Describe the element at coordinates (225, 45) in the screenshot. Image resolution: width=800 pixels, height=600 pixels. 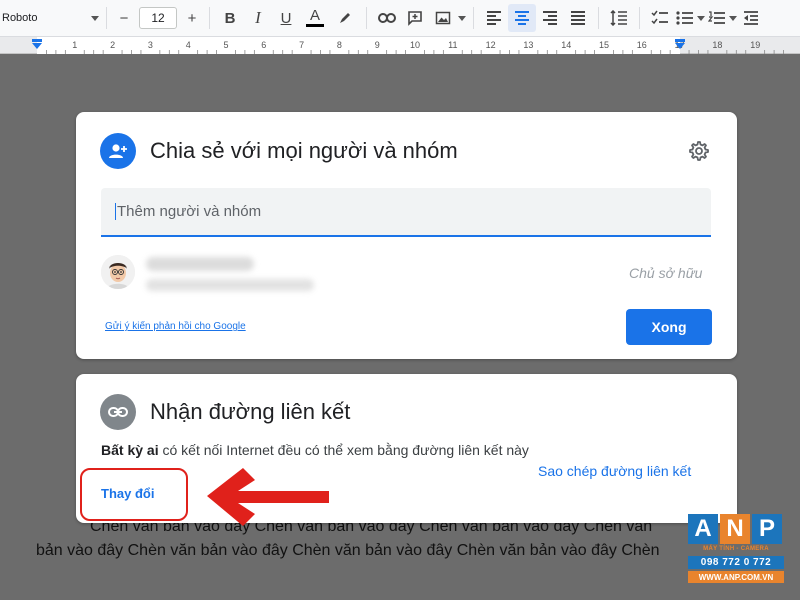
I see `ruler-number: 5` at that location.